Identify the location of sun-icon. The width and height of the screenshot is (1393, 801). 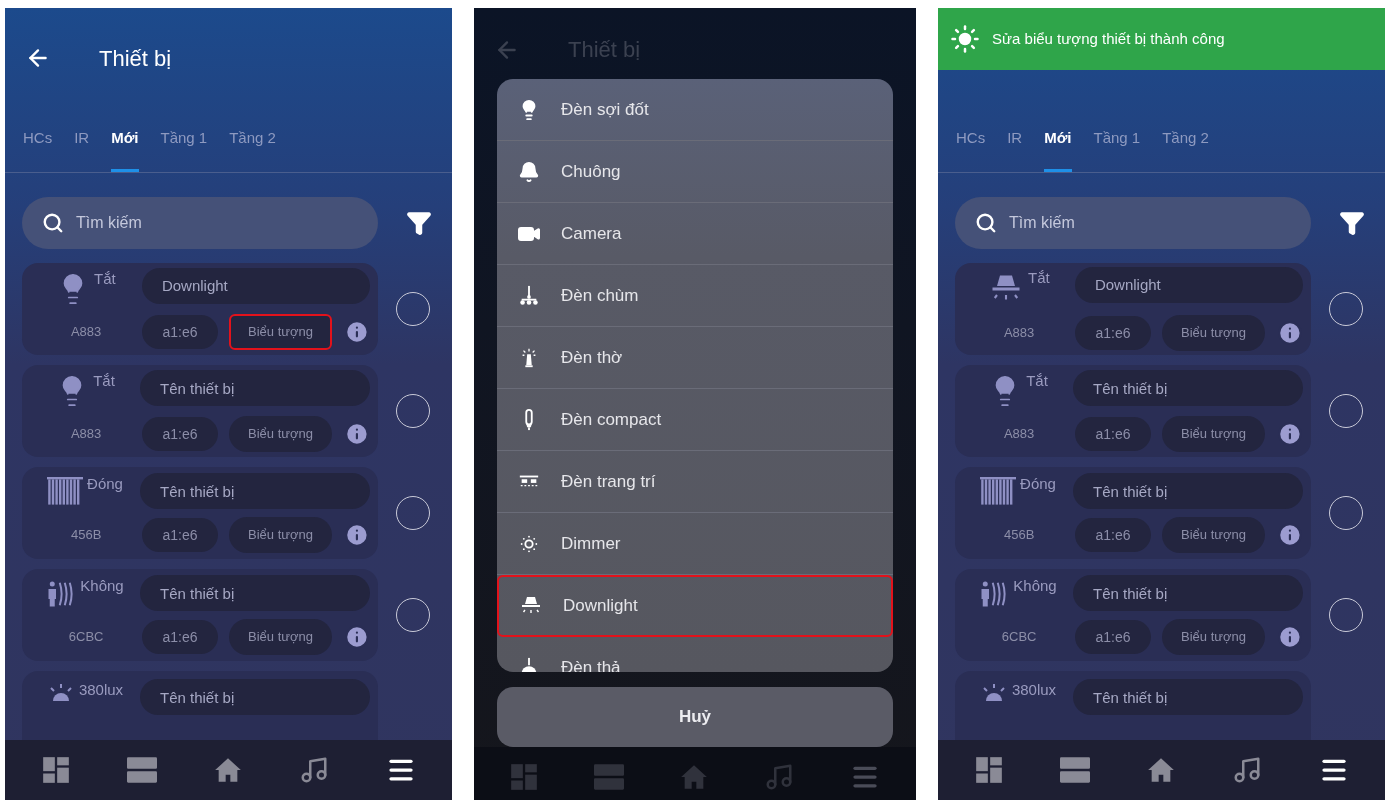
(965, 39).